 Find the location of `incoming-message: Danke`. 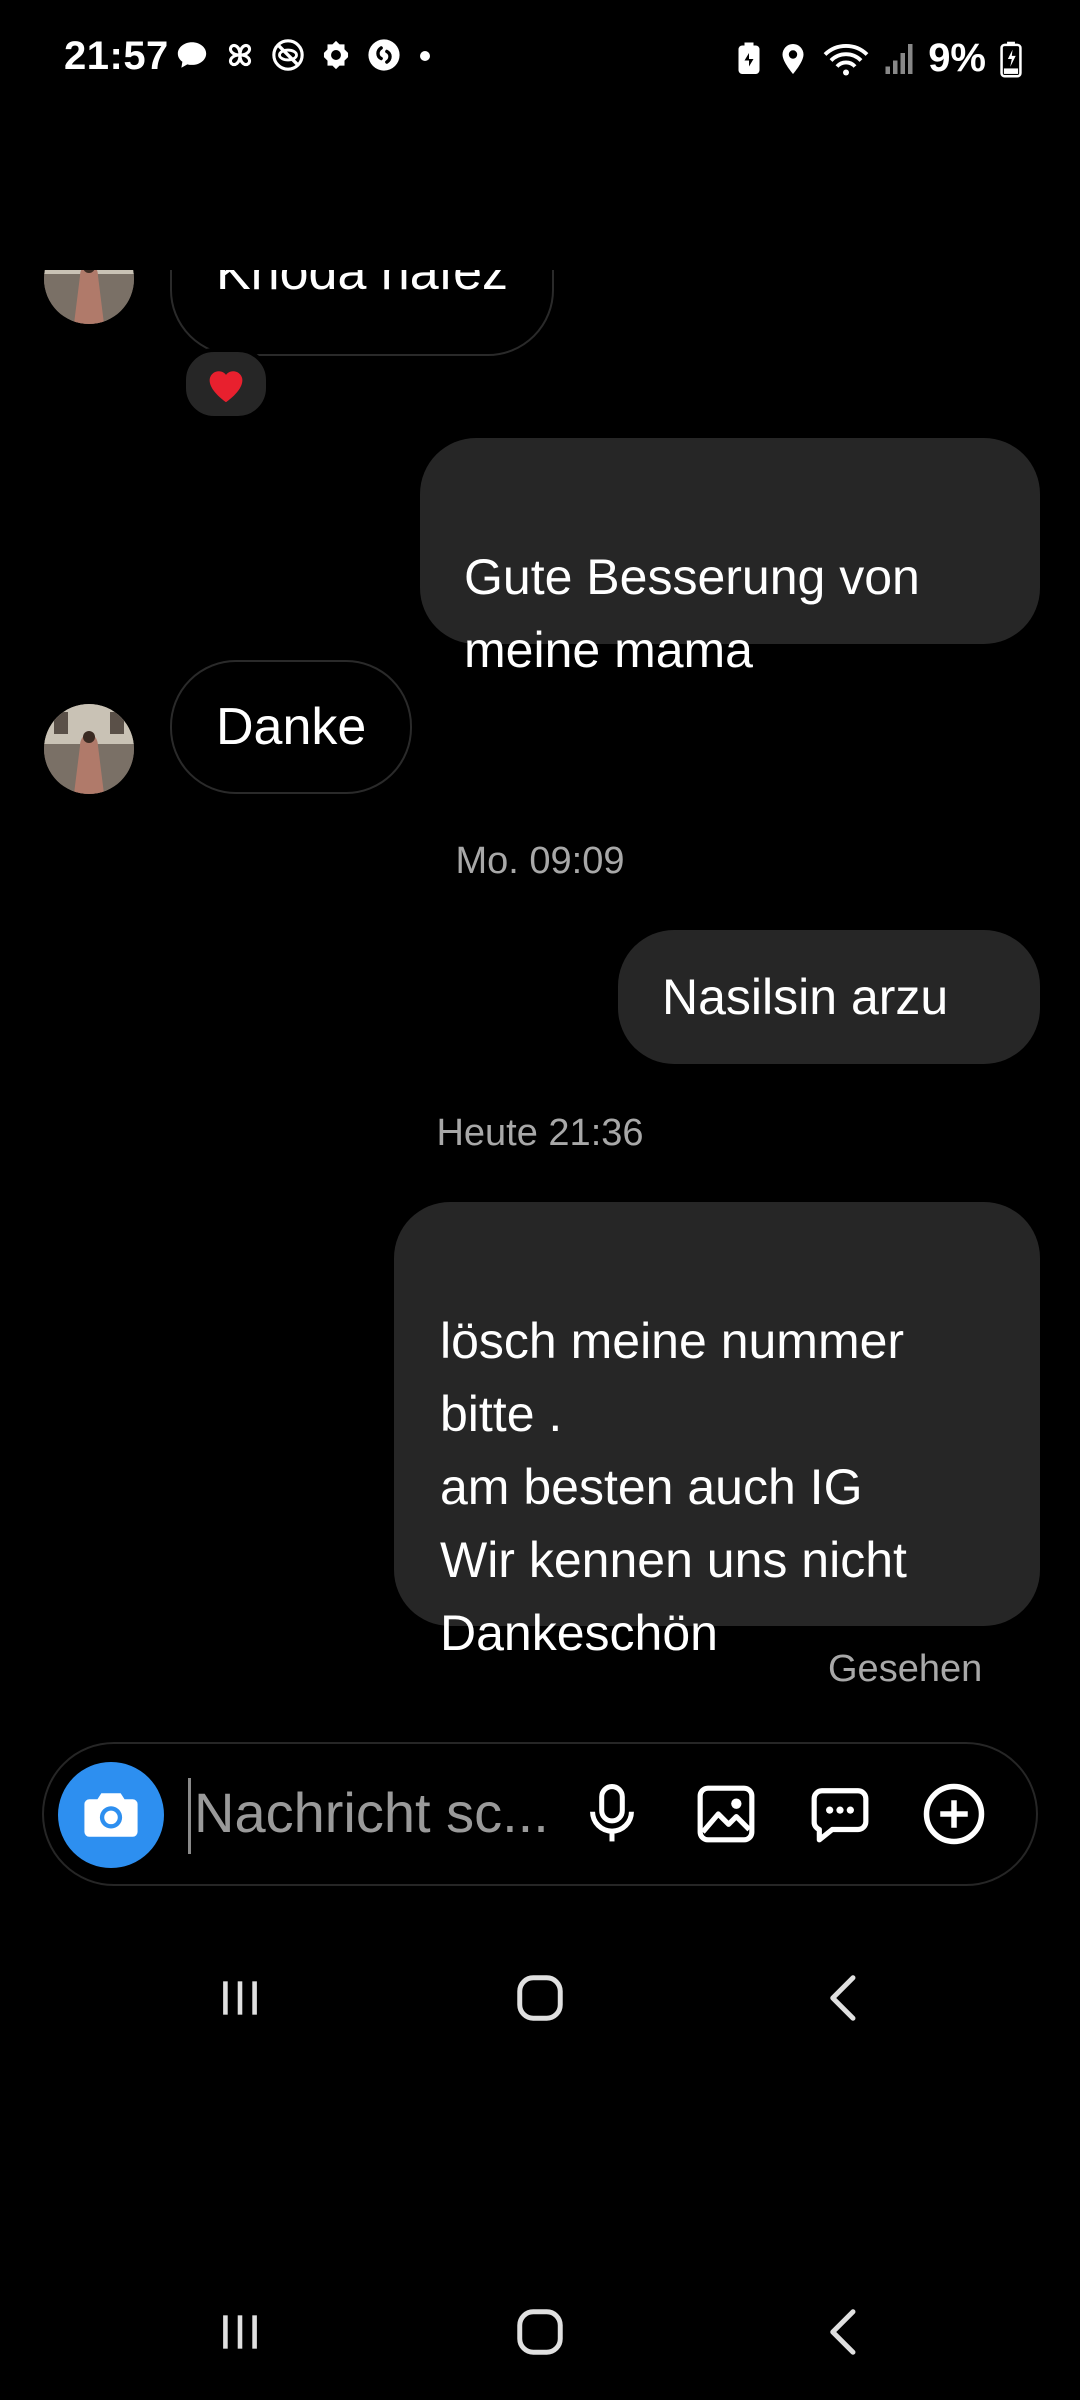

incoming-message: Danke is located at coordinates (291, 727).